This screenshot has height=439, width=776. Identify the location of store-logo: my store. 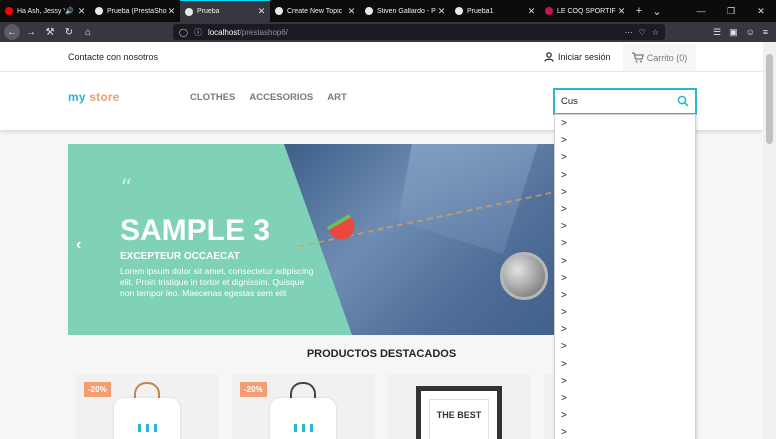
(94, 97).